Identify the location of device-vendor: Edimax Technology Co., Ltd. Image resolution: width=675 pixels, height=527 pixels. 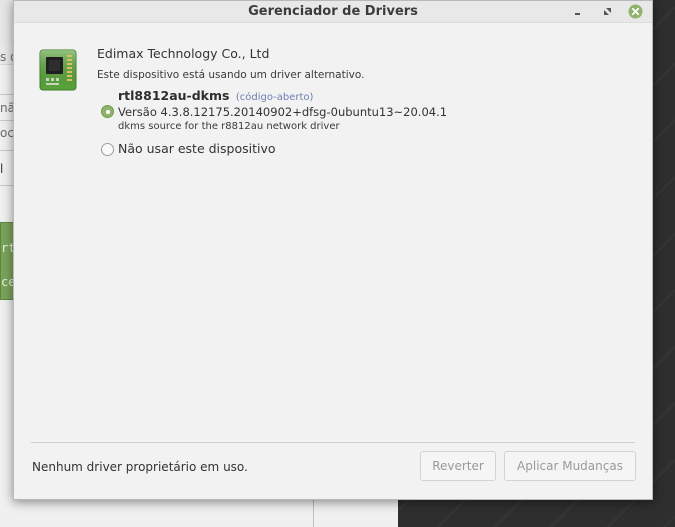
(183, 53).